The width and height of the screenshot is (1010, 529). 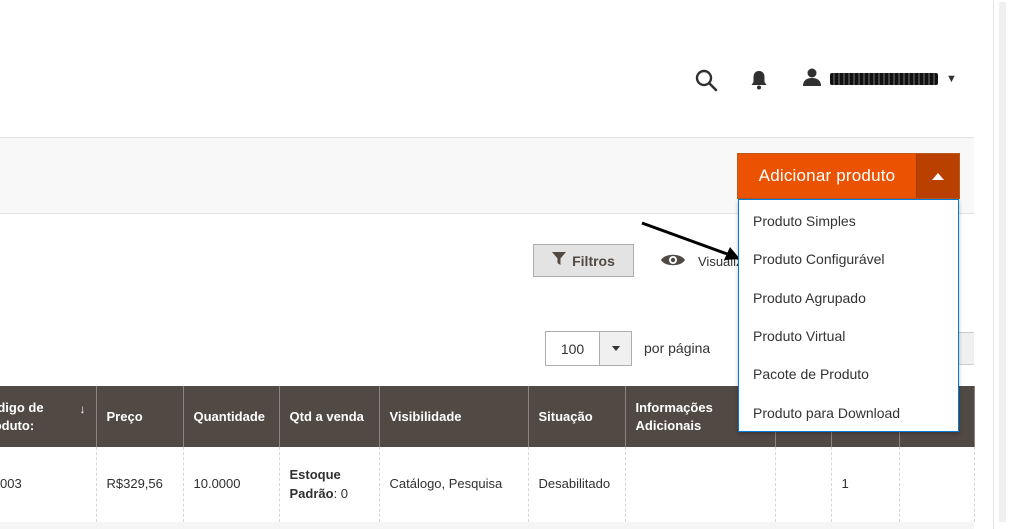 I want to click on chevron-up-icon, so click(x=938, y=176).